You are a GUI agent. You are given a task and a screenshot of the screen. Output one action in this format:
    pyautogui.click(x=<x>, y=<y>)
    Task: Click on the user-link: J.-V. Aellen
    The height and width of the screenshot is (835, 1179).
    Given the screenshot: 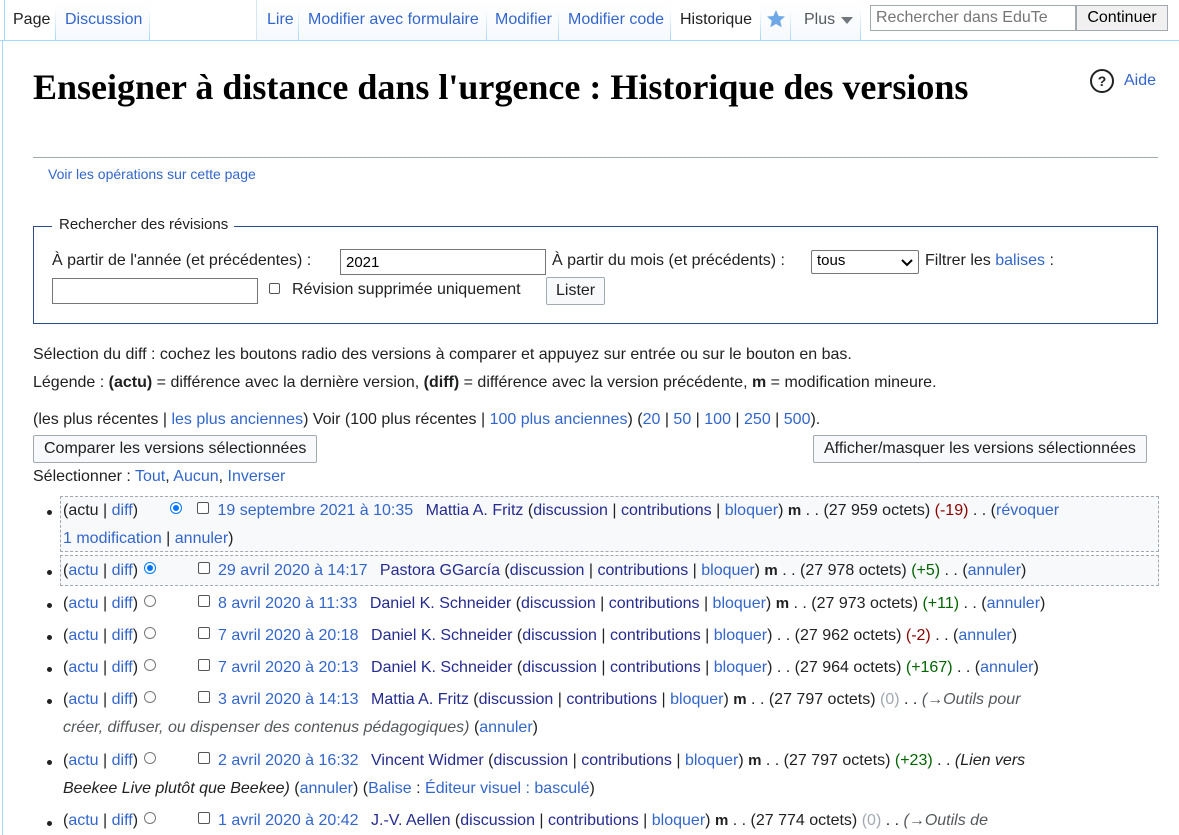 What is the action you would take?
    pyautogui.click(x=410, y=820)
    